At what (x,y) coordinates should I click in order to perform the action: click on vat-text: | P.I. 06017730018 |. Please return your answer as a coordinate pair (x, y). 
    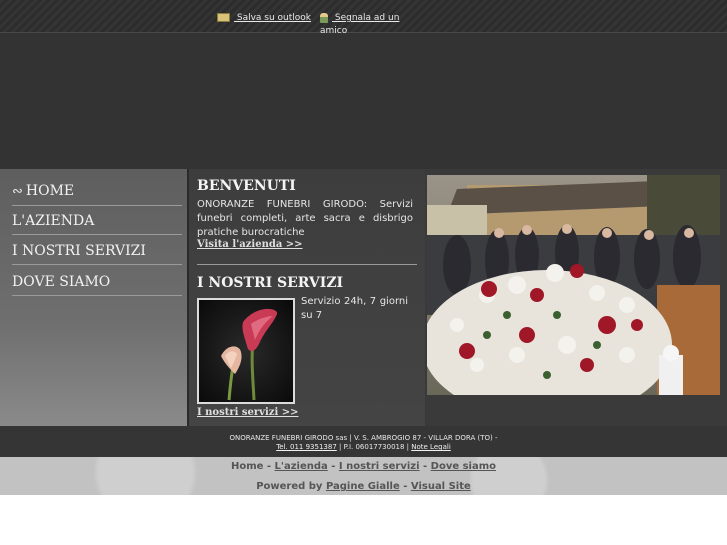
    Looking at the image, I should click on (374, 447).